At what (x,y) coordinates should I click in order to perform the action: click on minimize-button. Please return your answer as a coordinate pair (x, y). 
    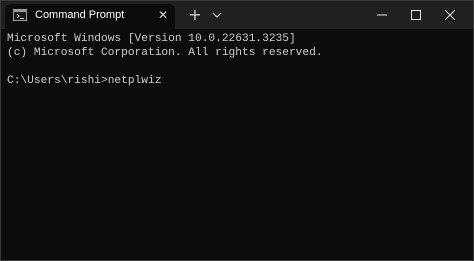
    Looking at the image, I should click on (382, 15).